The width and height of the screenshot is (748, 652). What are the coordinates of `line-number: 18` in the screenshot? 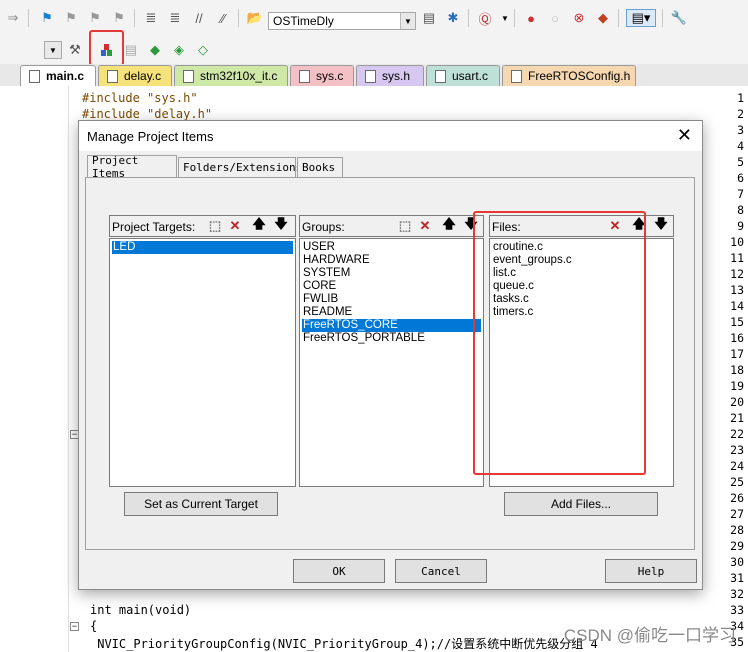 It's located at (737, 370).